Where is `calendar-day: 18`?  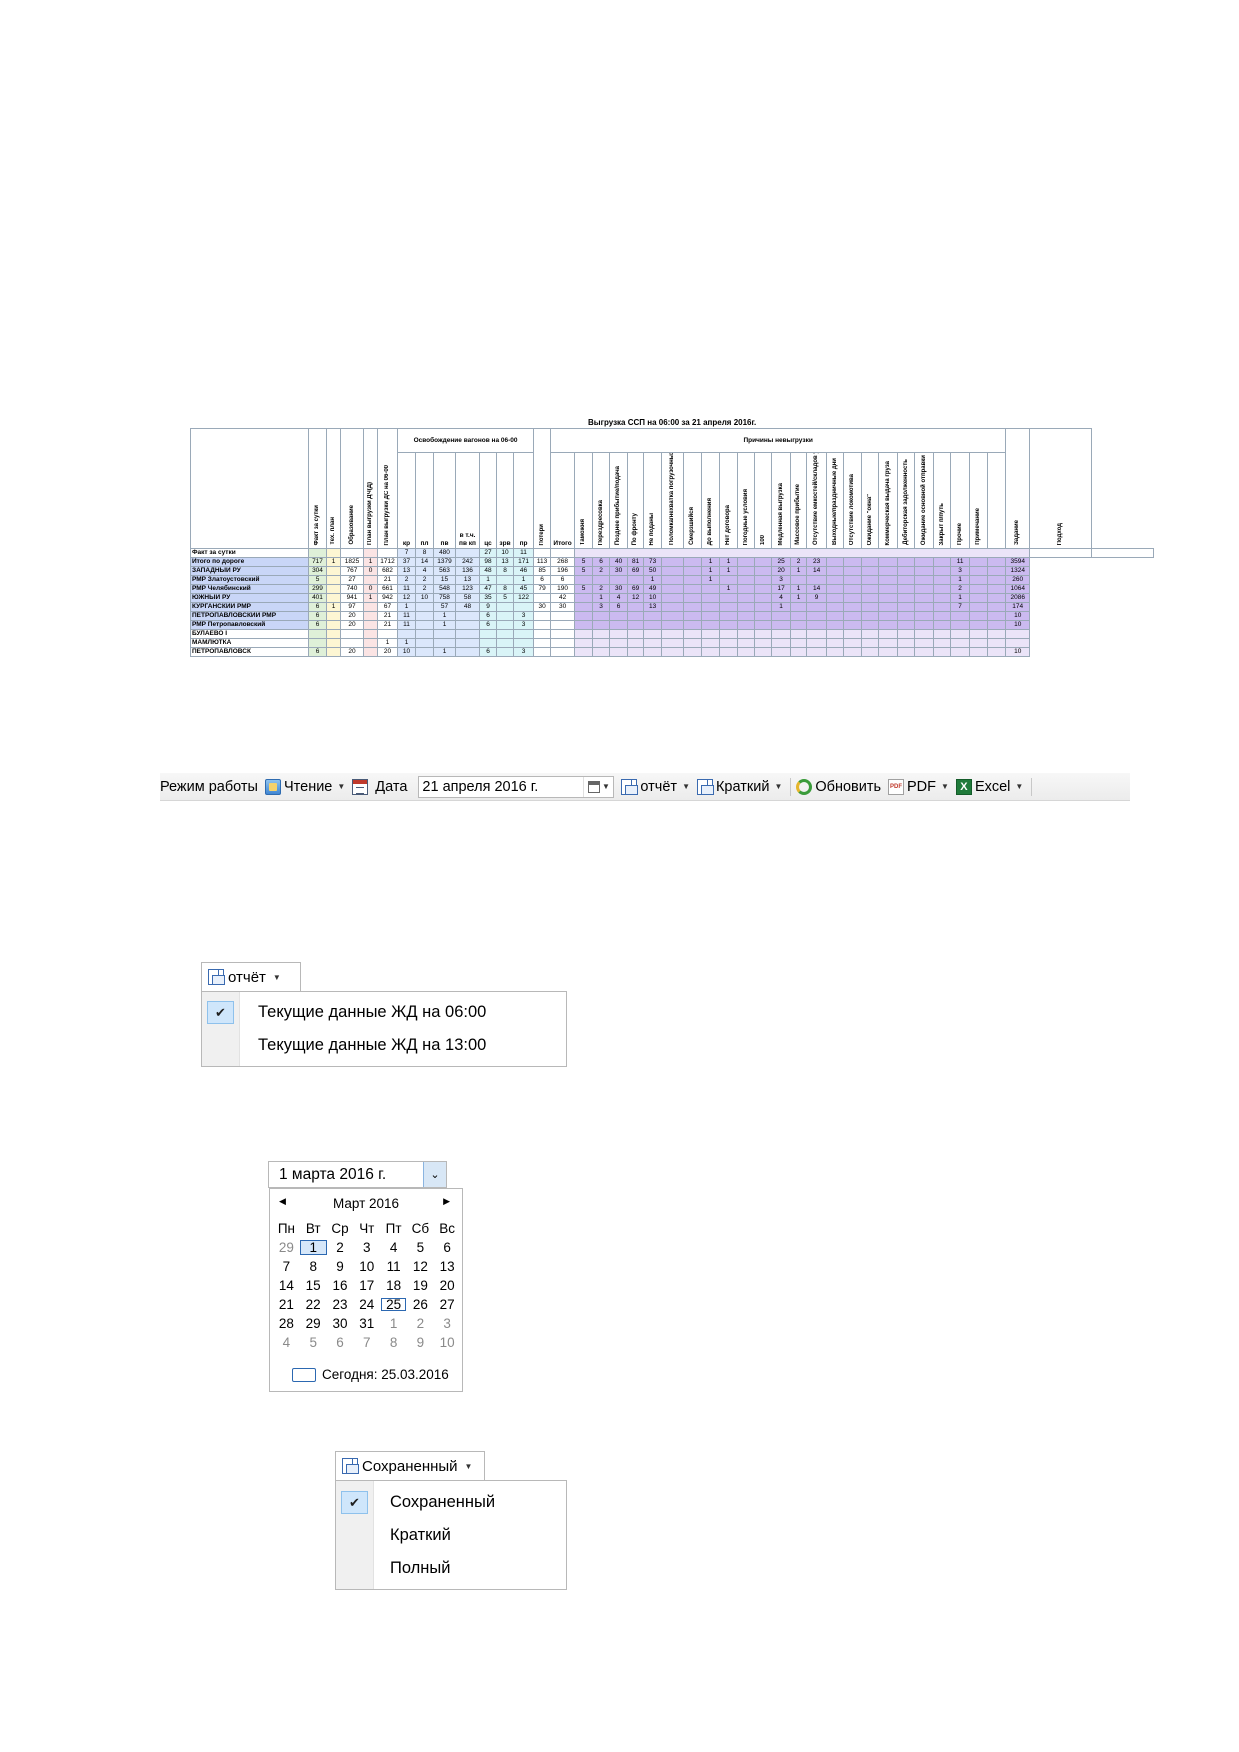 calendar-day: 18 is located at coordinates (393, 1285).